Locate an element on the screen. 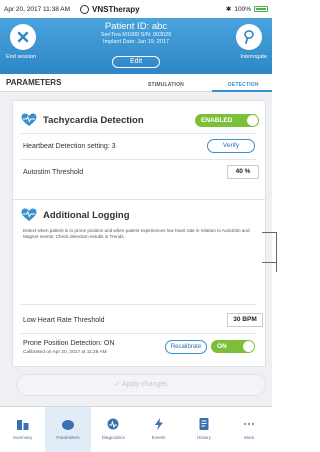 The height and width of the screenshot is (452, 320). end-session-button is located at coordinates (23, 37).